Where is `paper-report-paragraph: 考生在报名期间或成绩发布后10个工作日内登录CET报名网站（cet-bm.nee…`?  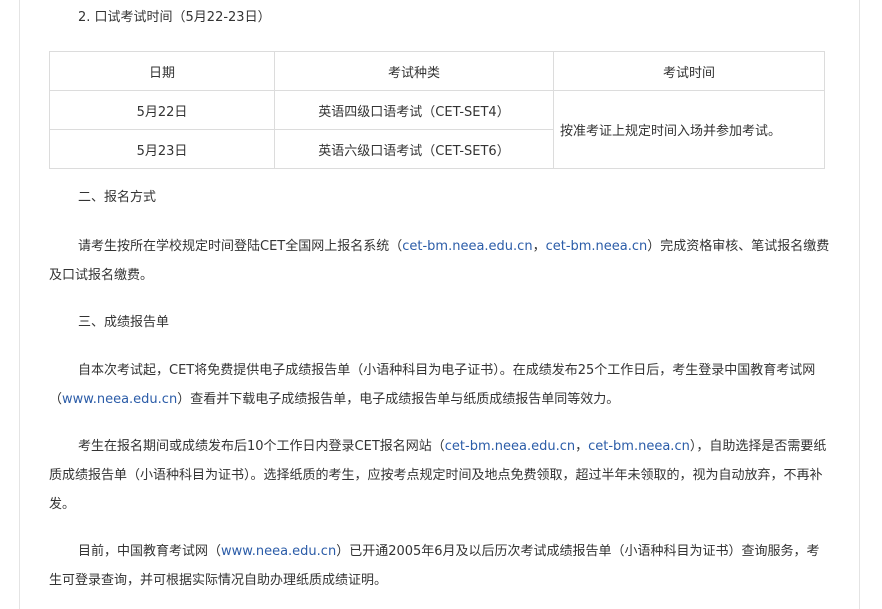
paper-report-paragraph: 考生在报名期间或成绩发布后10个工作日内登录CET报名网站（cet-bm.nee… is located at coordinates (440, 475).